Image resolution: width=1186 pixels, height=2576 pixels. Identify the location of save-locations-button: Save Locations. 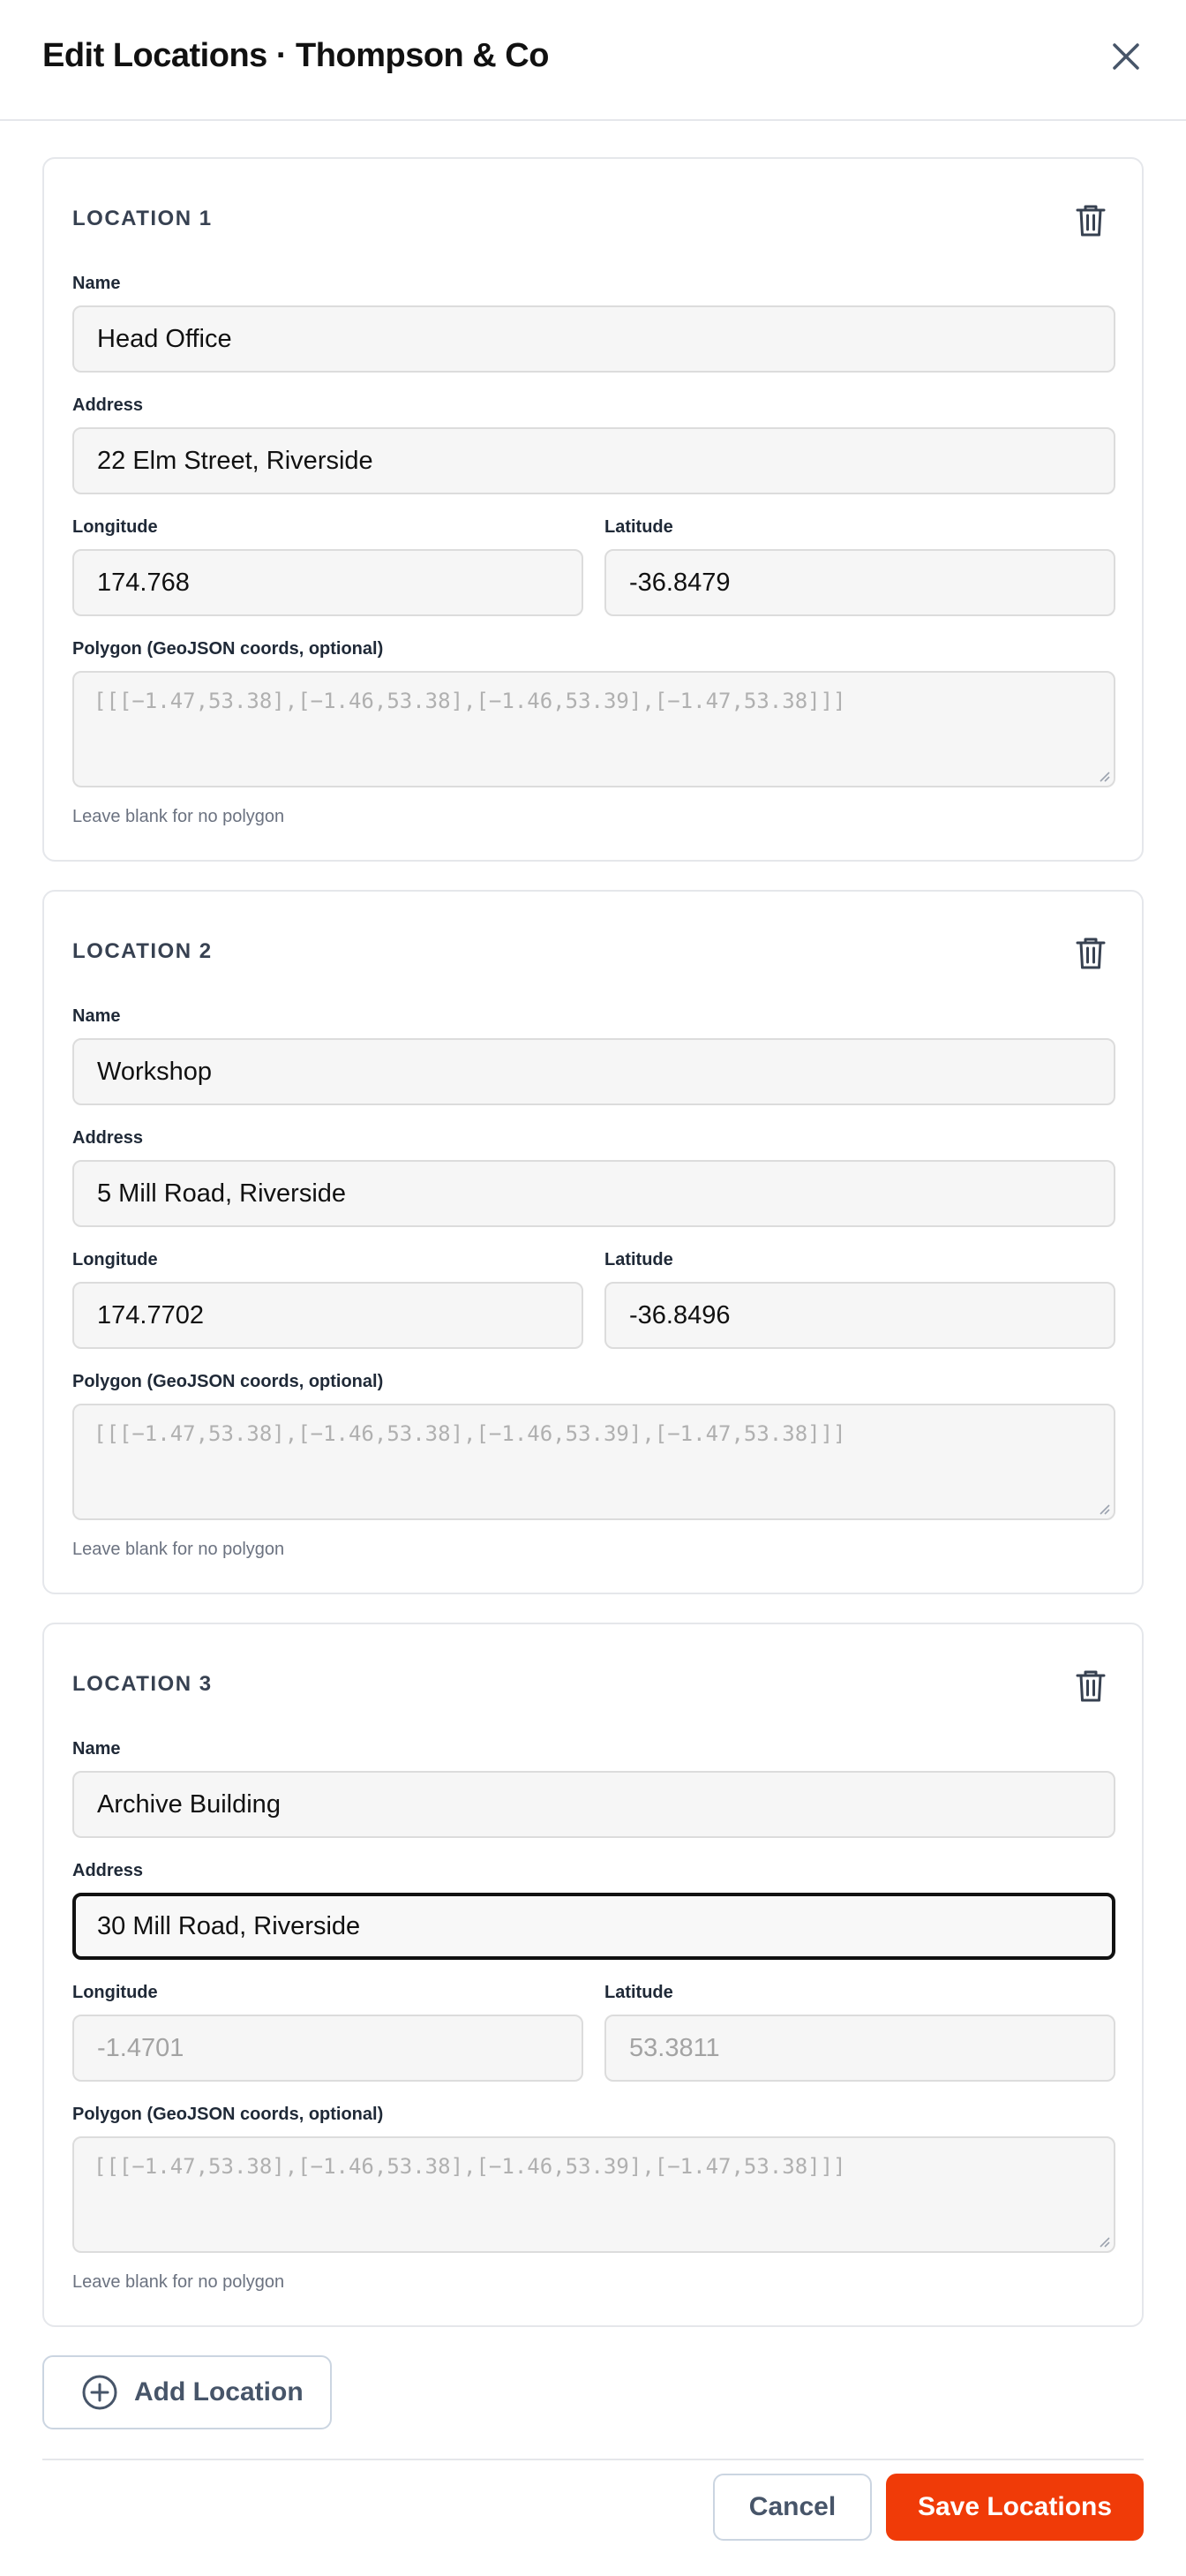
(1015, 2507).